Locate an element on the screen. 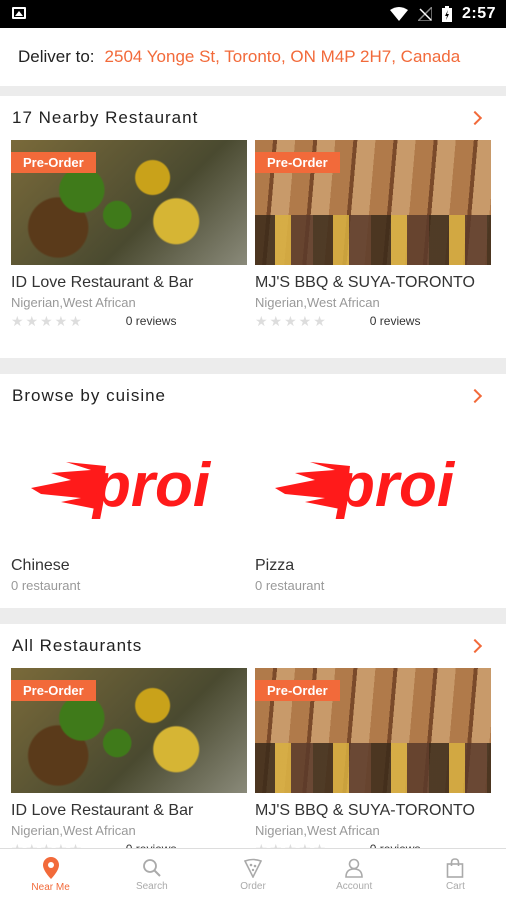  pizza-slice-icon is located at coordinates (253, 868).